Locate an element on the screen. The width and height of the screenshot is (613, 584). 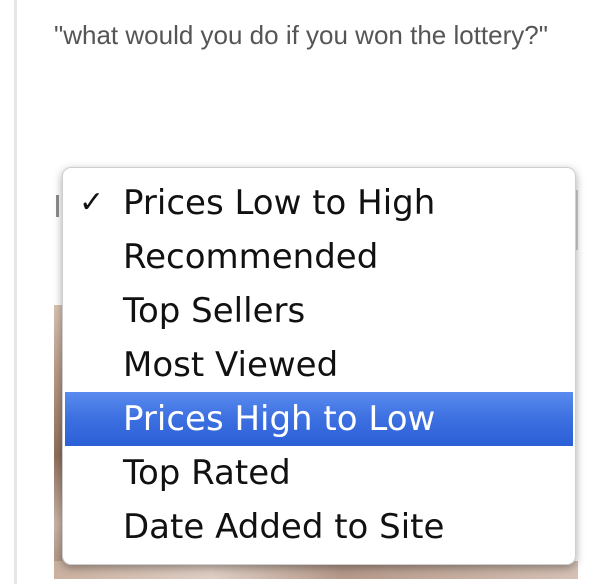
menu-item-label: Top Rated is located at coordinates (207, 473).